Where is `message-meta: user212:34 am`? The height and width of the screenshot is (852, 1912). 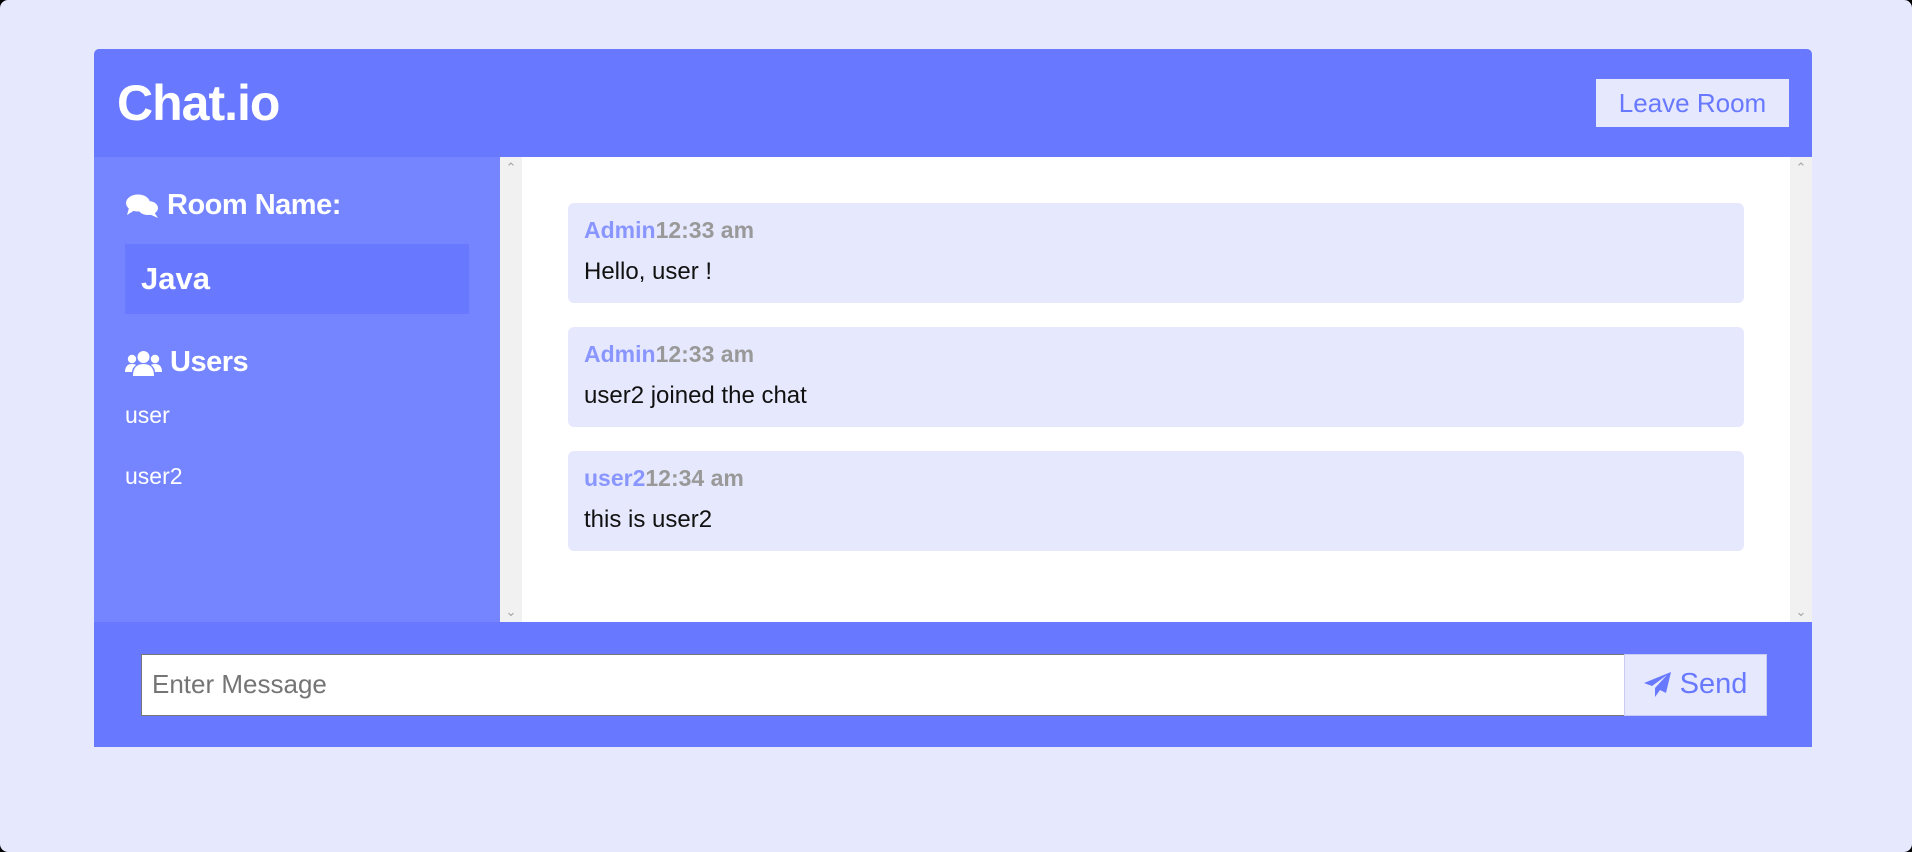
message-meta: user212:34 am is located at coordinates (1156, 478).